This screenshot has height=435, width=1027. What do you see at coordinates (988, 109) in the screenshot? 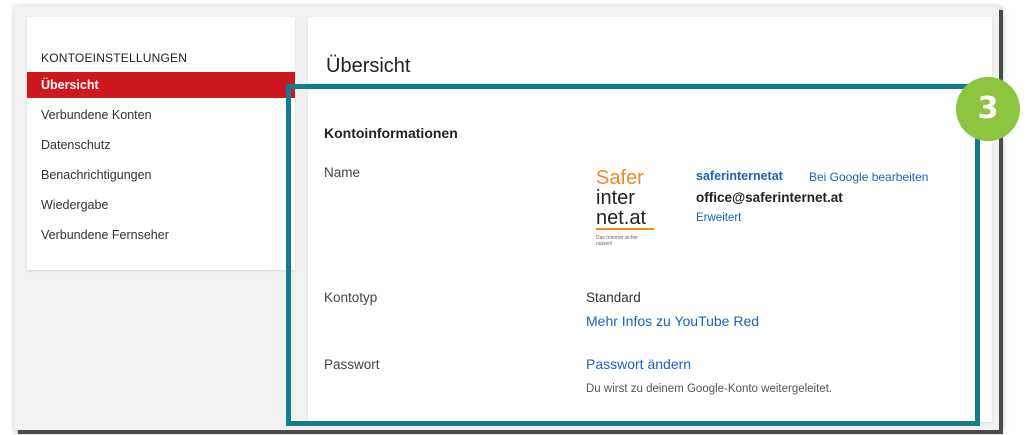
I see `step-badge: 3` at bounding box center [988, 109].